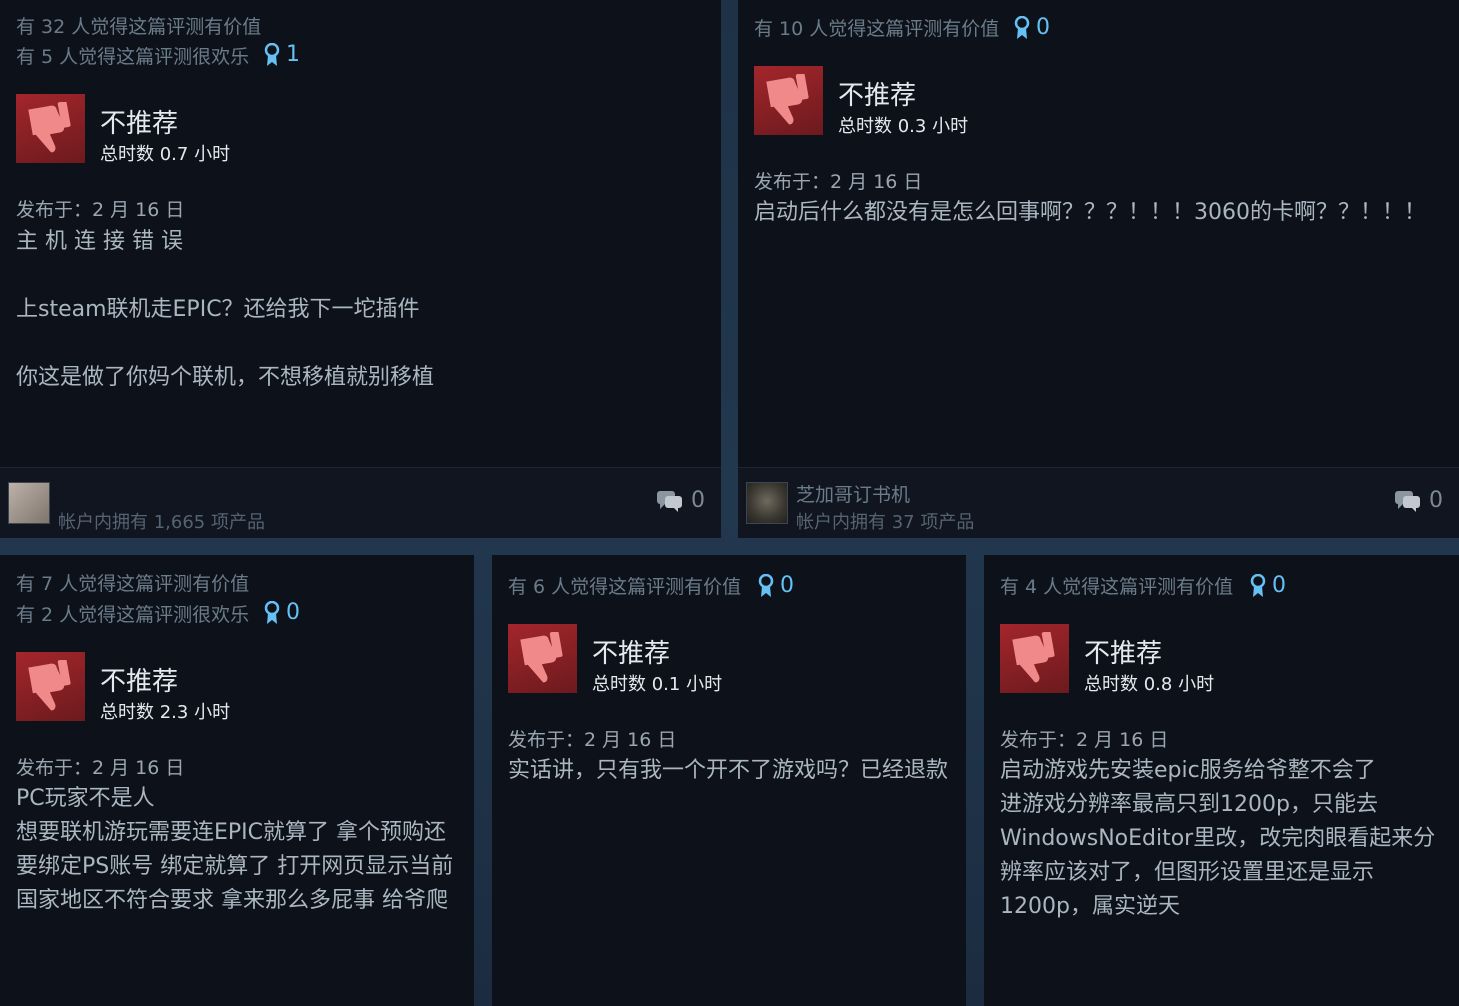  Describe the element at coordinates (1149, 684) in the screenshot. I see `hours-played: 总时数 0.8 小时` at that location.